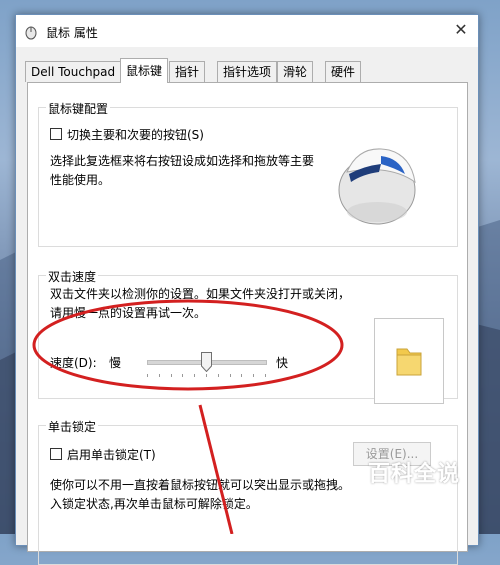  Describe the element at coordinates (72, 426) in the screenshot. I see `click-lock-title: 单击锁定` at that location.